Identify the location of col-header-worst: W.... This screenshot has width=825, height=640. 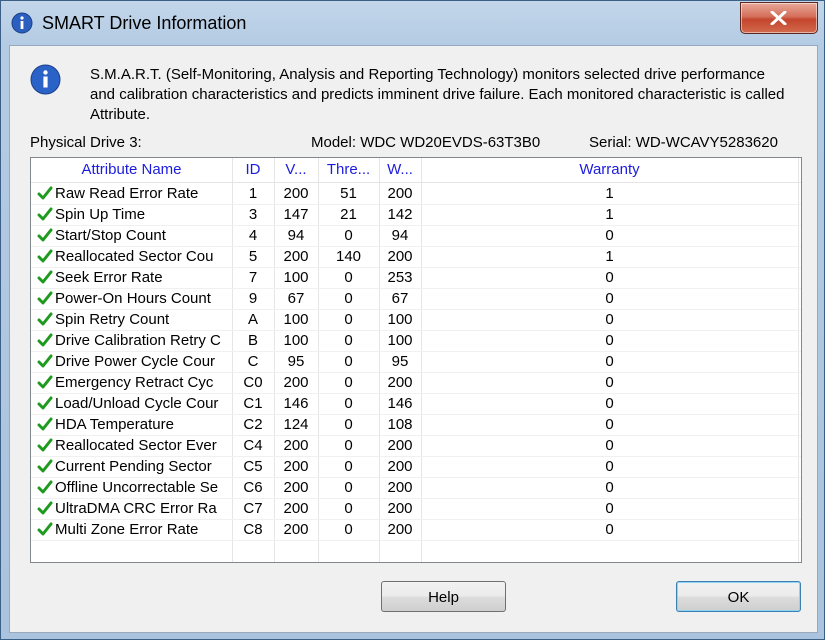
(400, 170).